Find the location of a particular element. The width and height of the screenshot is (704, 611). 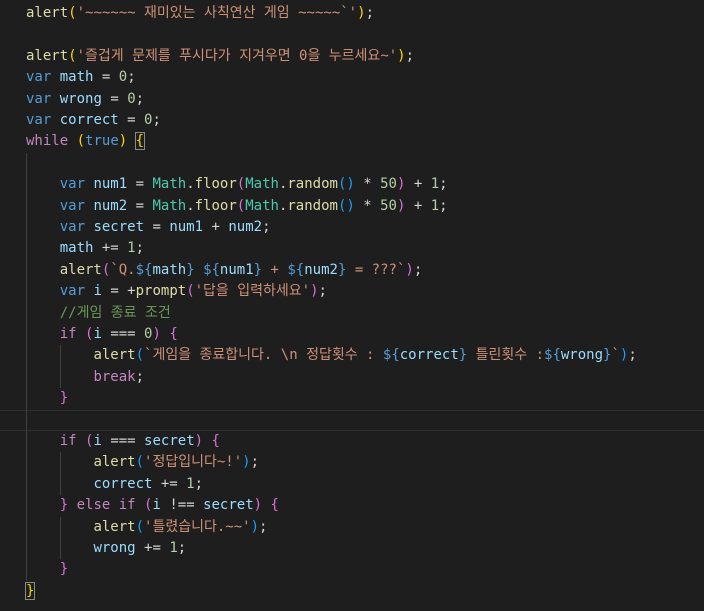

code-token: !== is located at coordinates (182, 505).